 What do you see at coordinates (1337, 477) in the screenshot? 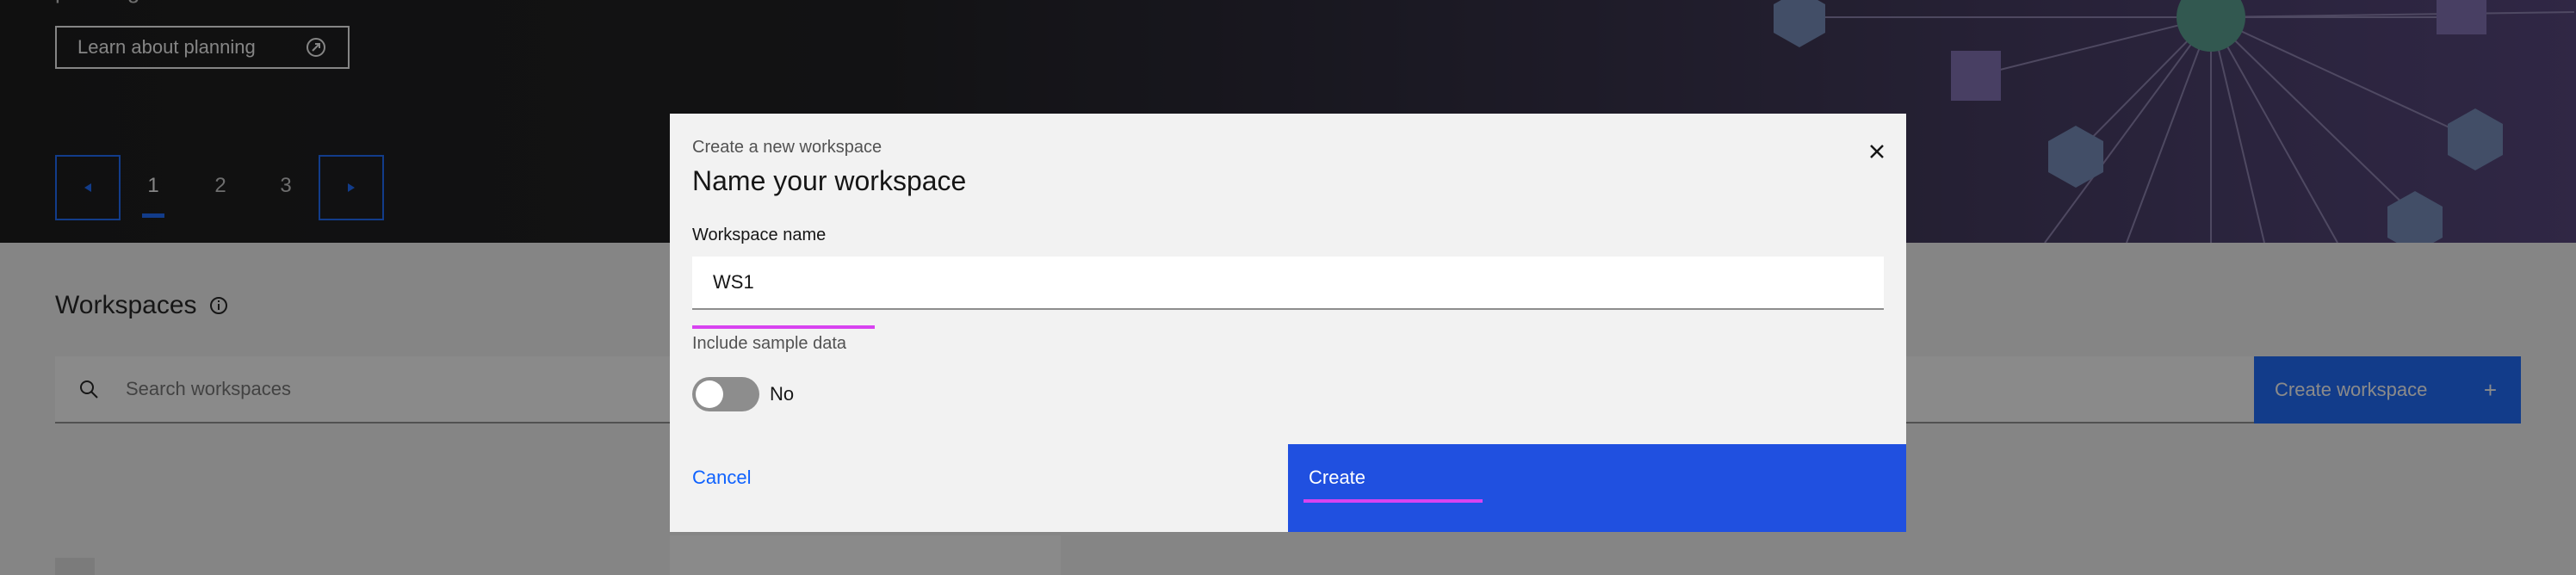
I see `create-label: Create` at bounding box center [1337, 477].